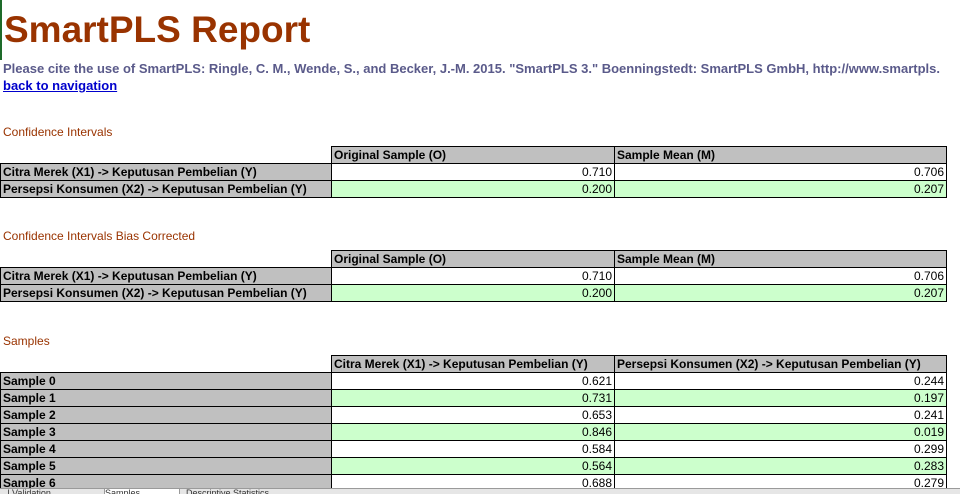  I want to click on selection-marker, so click(1, 30).